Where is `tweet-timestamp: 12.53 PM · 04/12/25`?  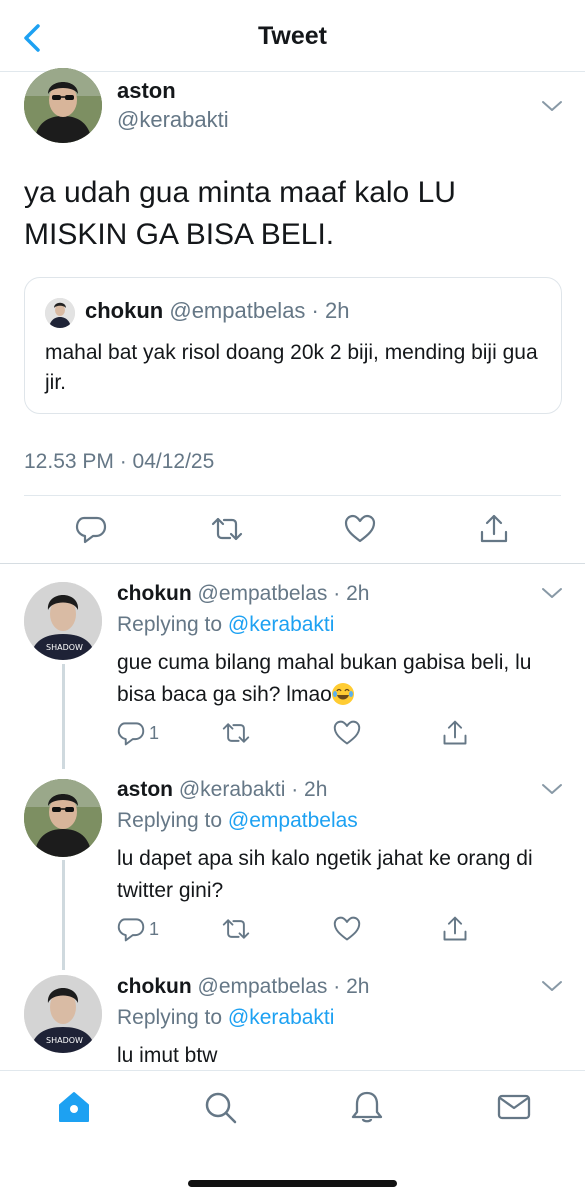 tweet-timestamp: 12.53 PM · 04/12/25 is located at coordinates (119, 461).